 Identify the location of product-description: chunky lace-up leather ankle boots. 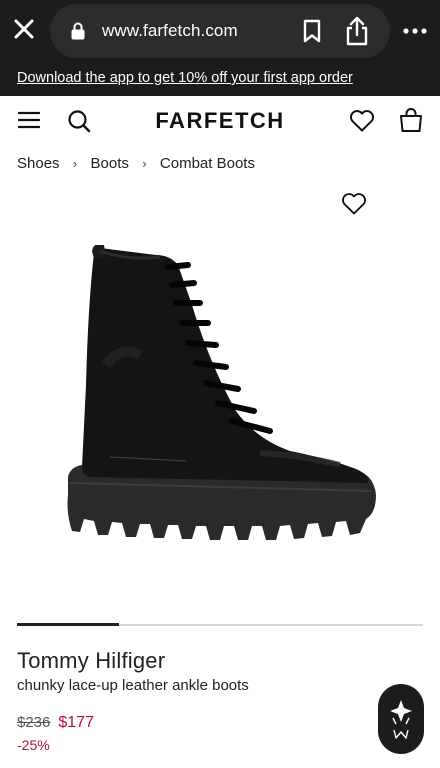
(133, 685).